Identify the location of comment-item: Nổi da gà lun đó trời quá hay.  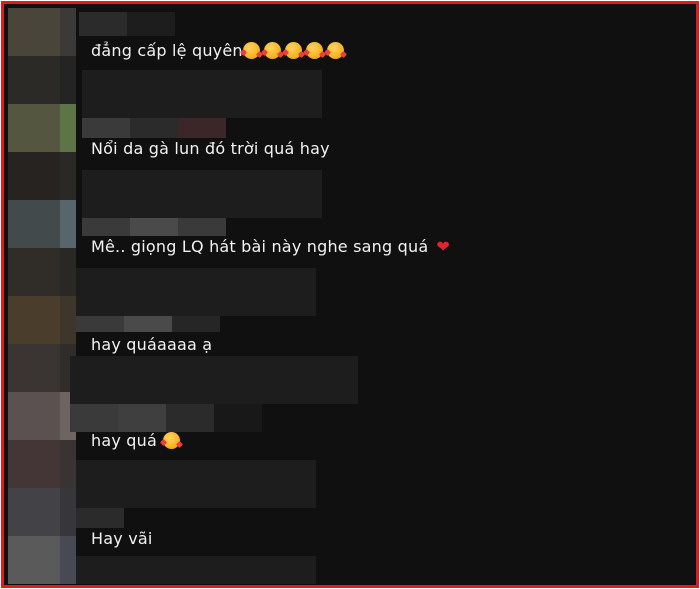
(210, 149).